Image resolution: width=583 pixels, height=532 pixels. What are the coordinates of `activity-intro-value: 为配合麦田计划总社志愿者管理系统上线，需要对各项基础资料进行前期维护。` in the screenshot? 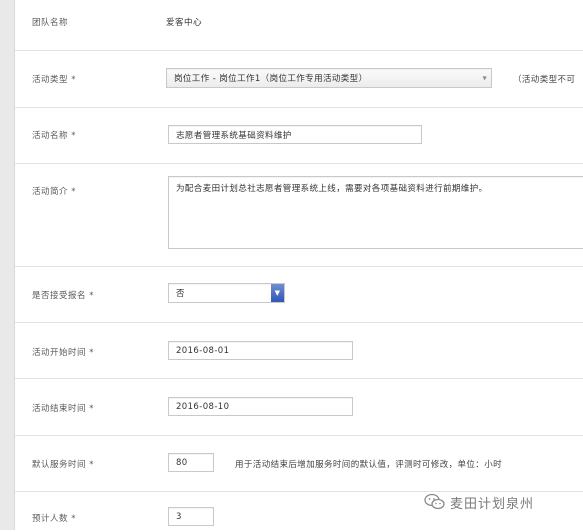 It's located at (332, 189).